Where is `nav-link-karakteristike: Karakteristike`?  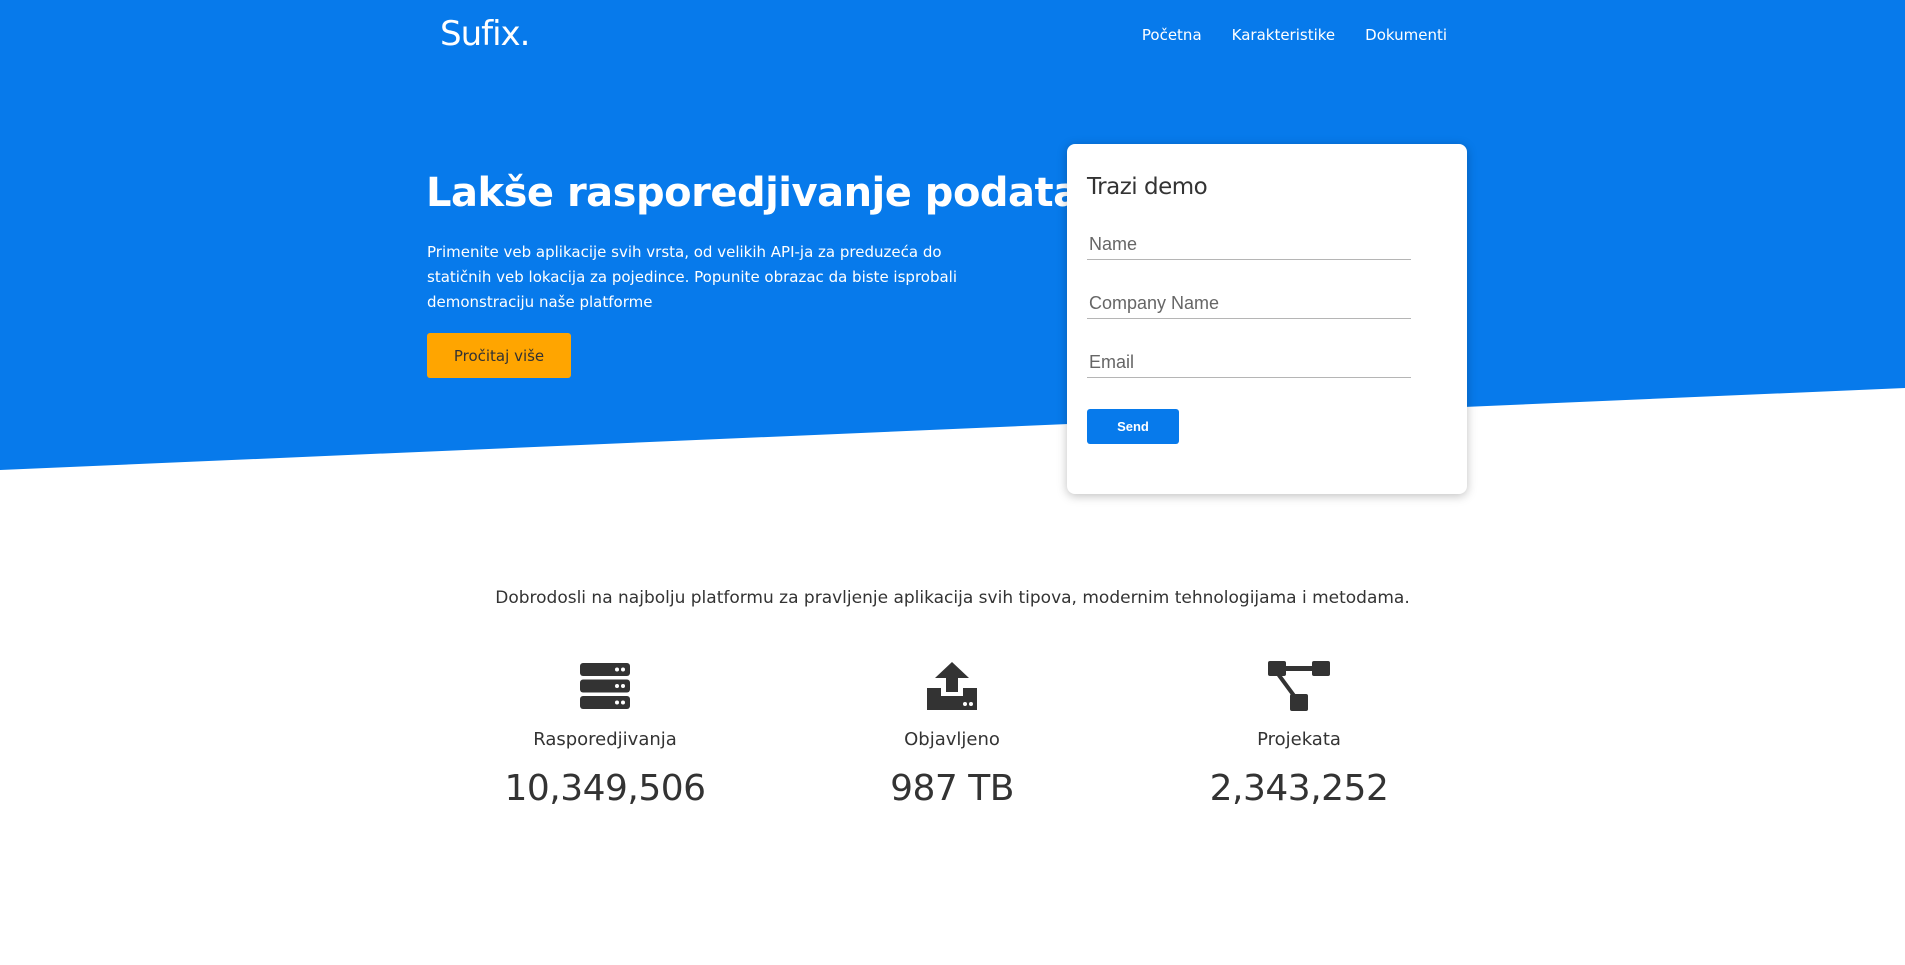 nav-link-karakteristike: Karakteristike is located at coordinates (1284, 35).